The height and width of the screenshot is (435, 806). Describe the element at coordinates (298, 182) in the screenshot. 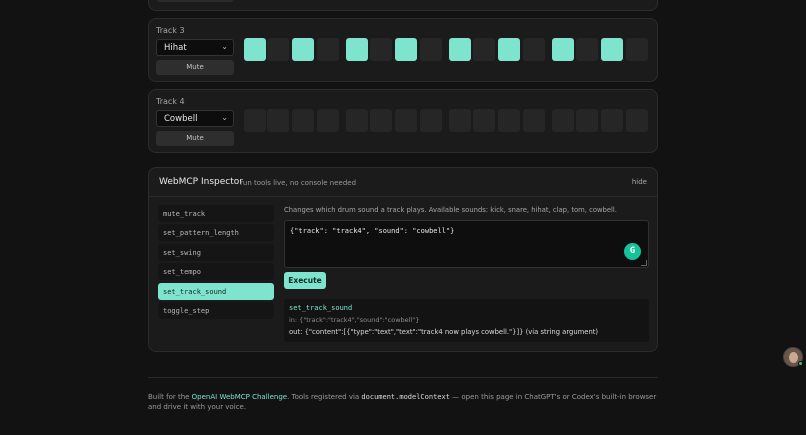

I see `inspector-subtitle: run tools live, no console needed` at that location.